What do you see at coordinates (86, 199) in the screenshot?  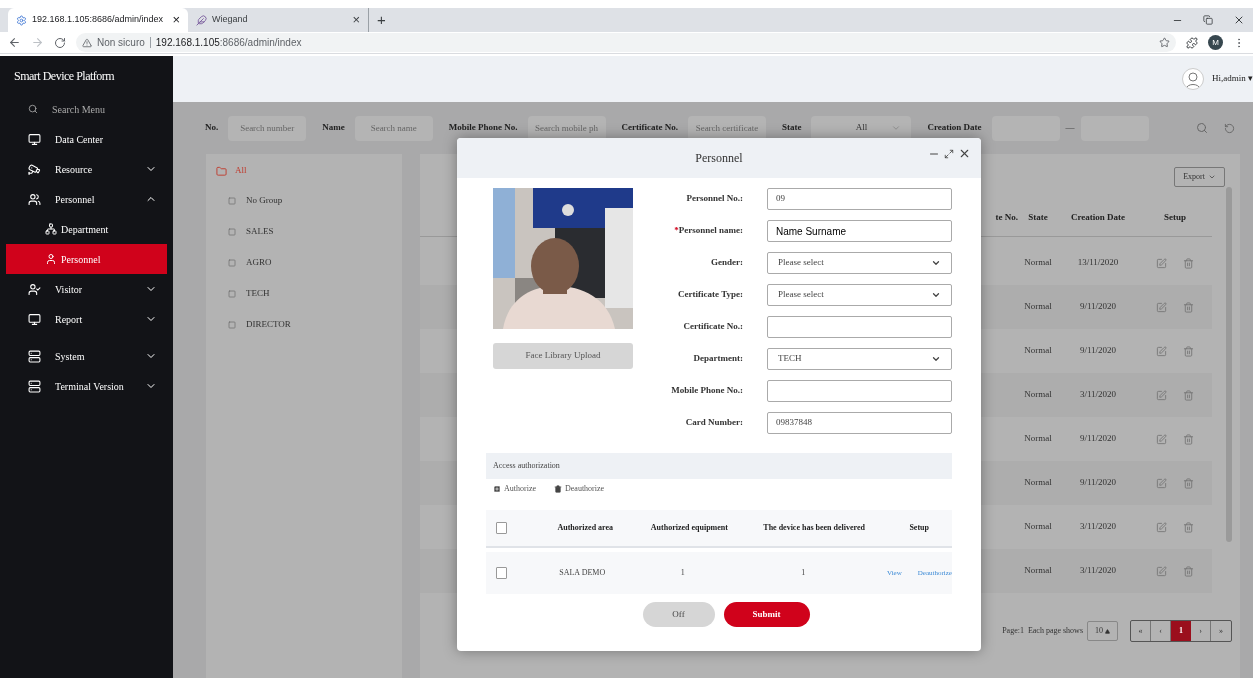 I see `sidebar-item: Personnel` at bounding box center [86, 199].